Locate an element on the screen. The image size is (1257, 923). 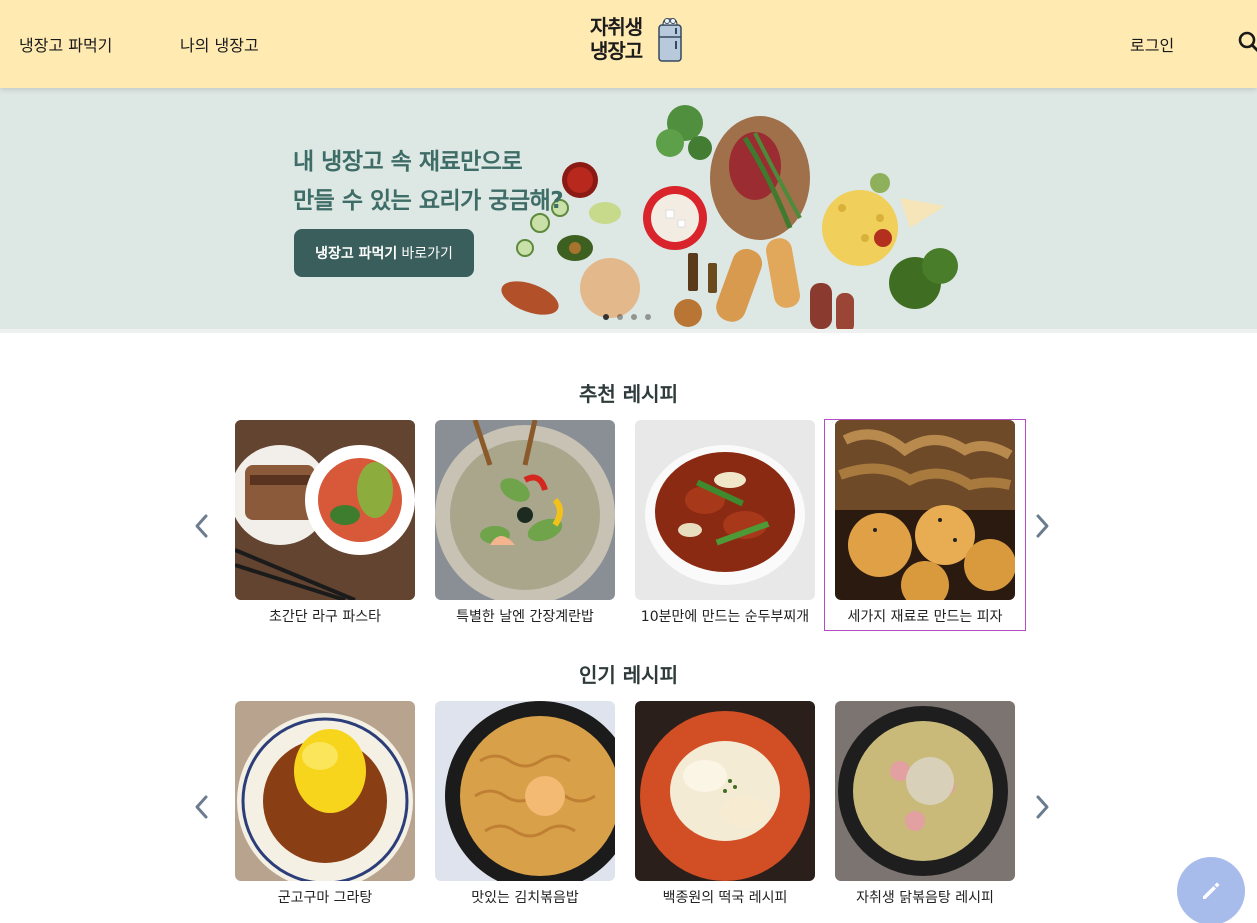
nav-my-fridge: 나의 냉장고 is located at coordinates (219, 44).